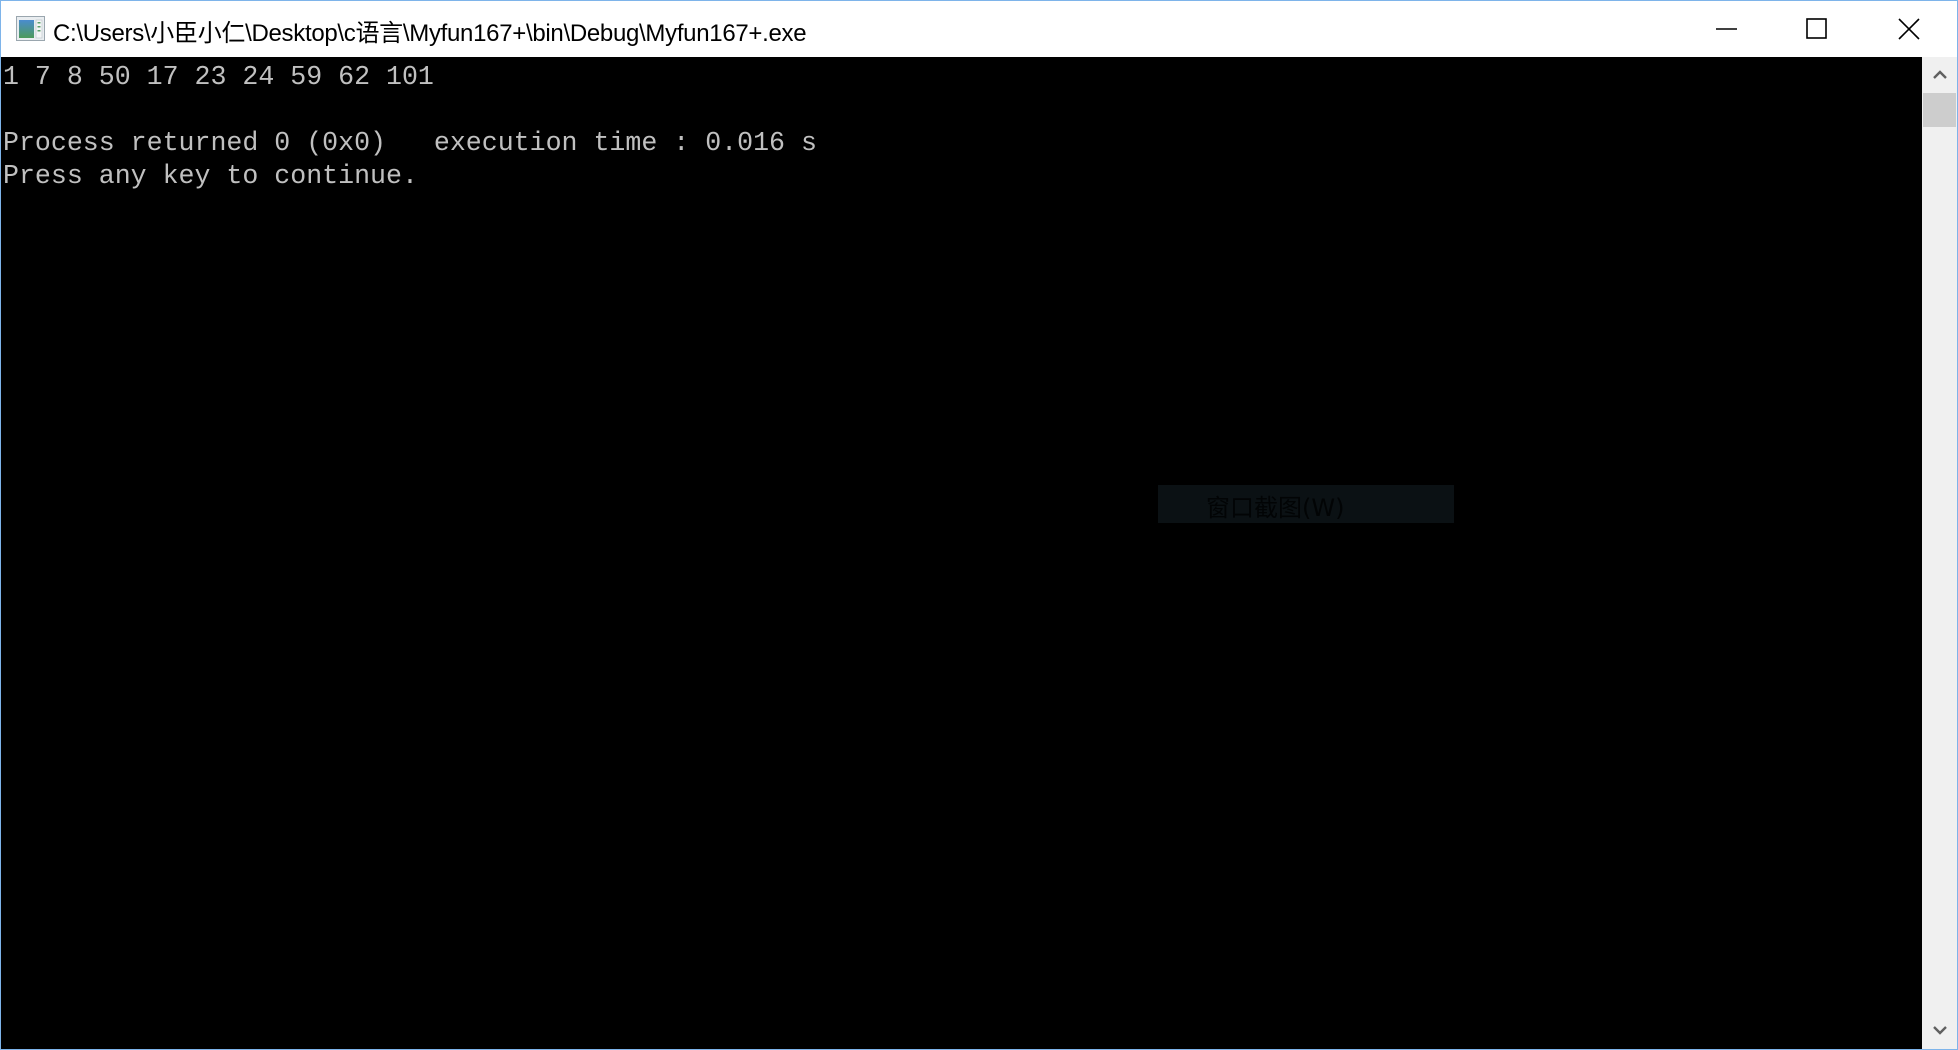  I want to click on minimize-icon, so click(1727, 29).